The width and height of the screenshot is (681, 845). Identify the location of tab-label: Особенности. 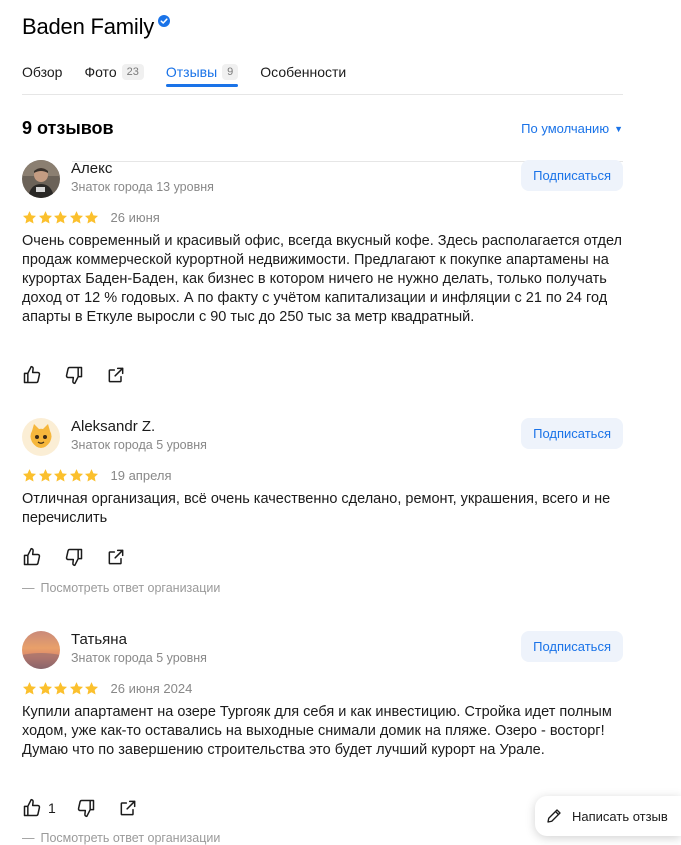
(303, 72).